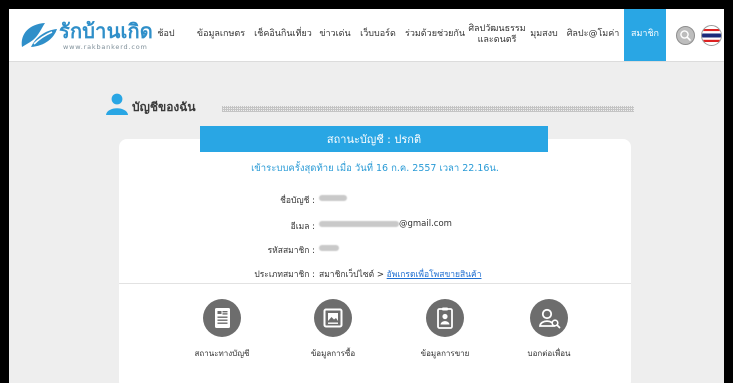 Image resolution: width=733 pixels, height=383 pixels. Describe the element at coordinates (375, 250) in the screenshot. I see `member-id-row: รหัสสมาชิก :` at that location.